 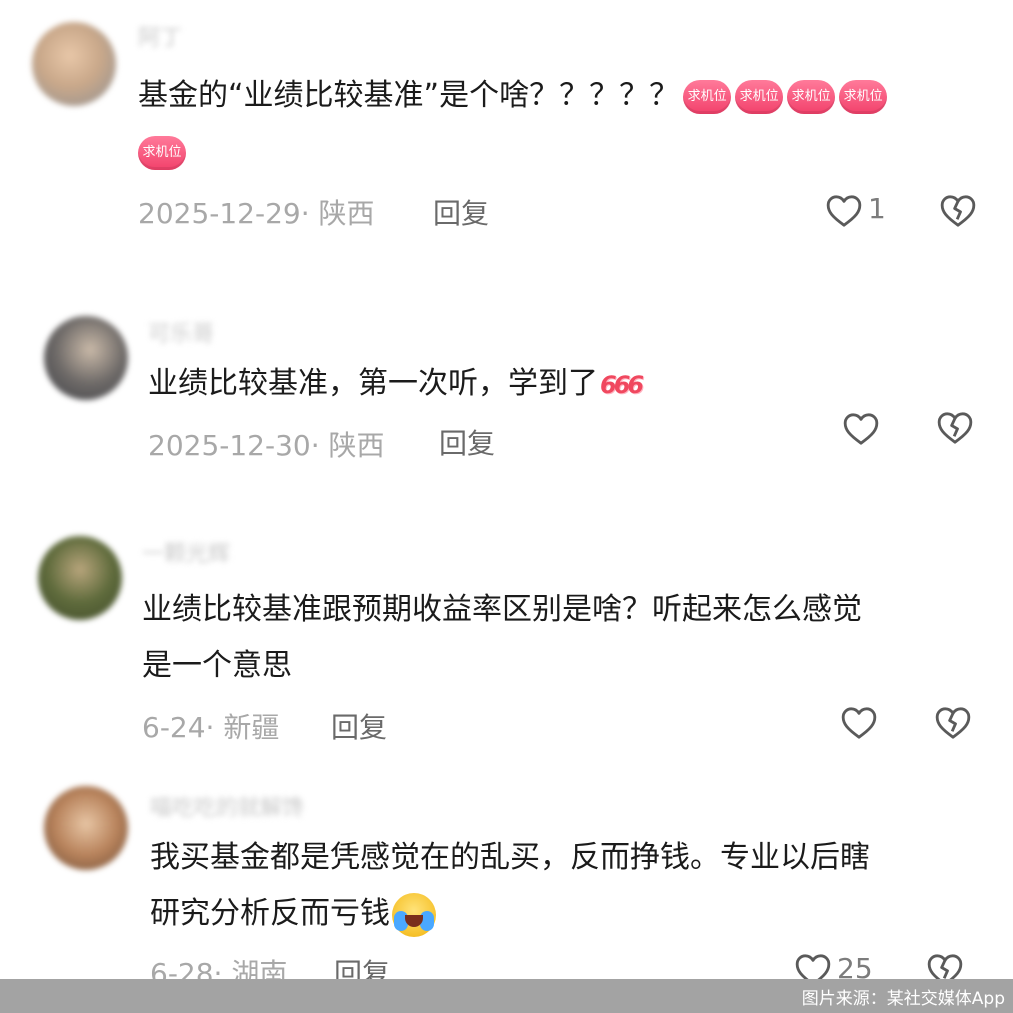 What do you see at coordinates (186, 552) in the screenshot?
I see `username: 一颗光辉` at bounding box center [186, 552].